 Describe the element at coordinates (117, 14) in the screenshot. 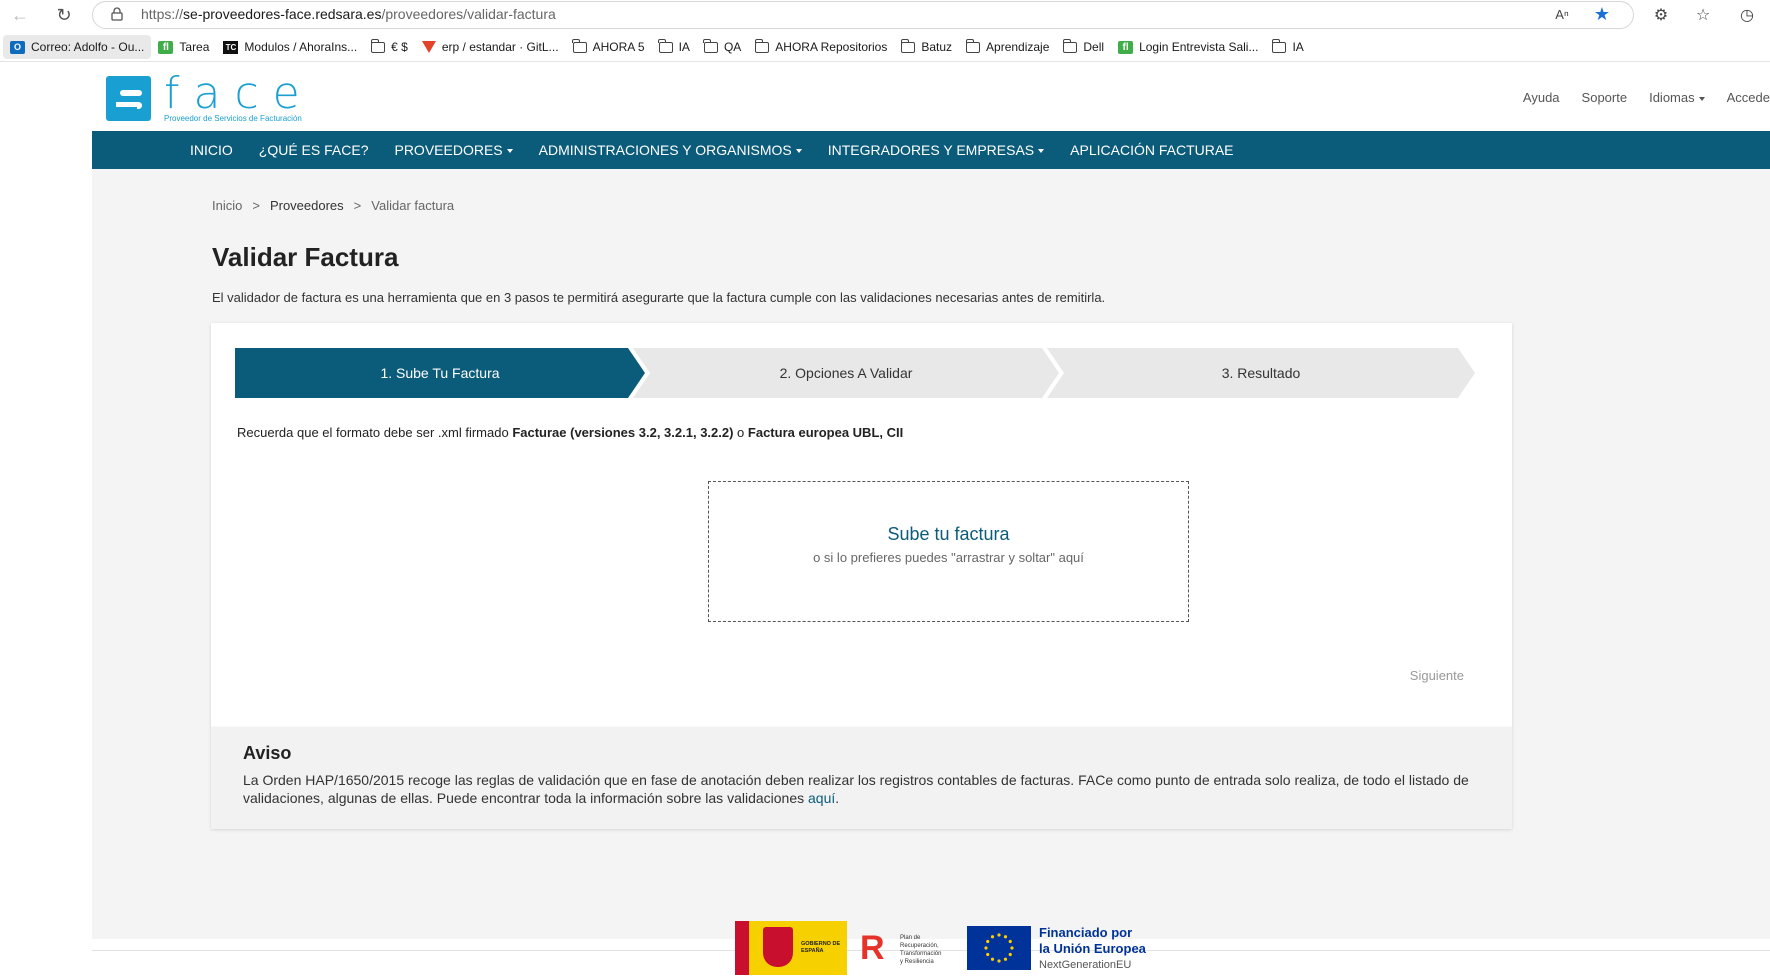

I see `lock-icon` at that location.